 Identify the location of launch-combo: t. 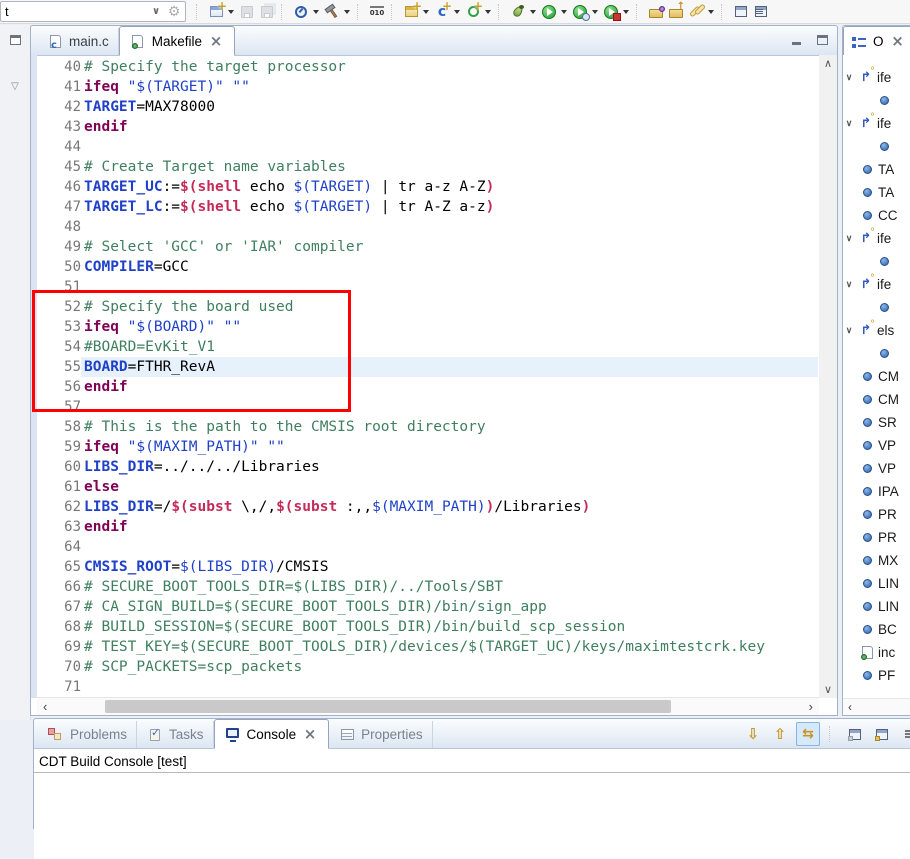
(93, 11).